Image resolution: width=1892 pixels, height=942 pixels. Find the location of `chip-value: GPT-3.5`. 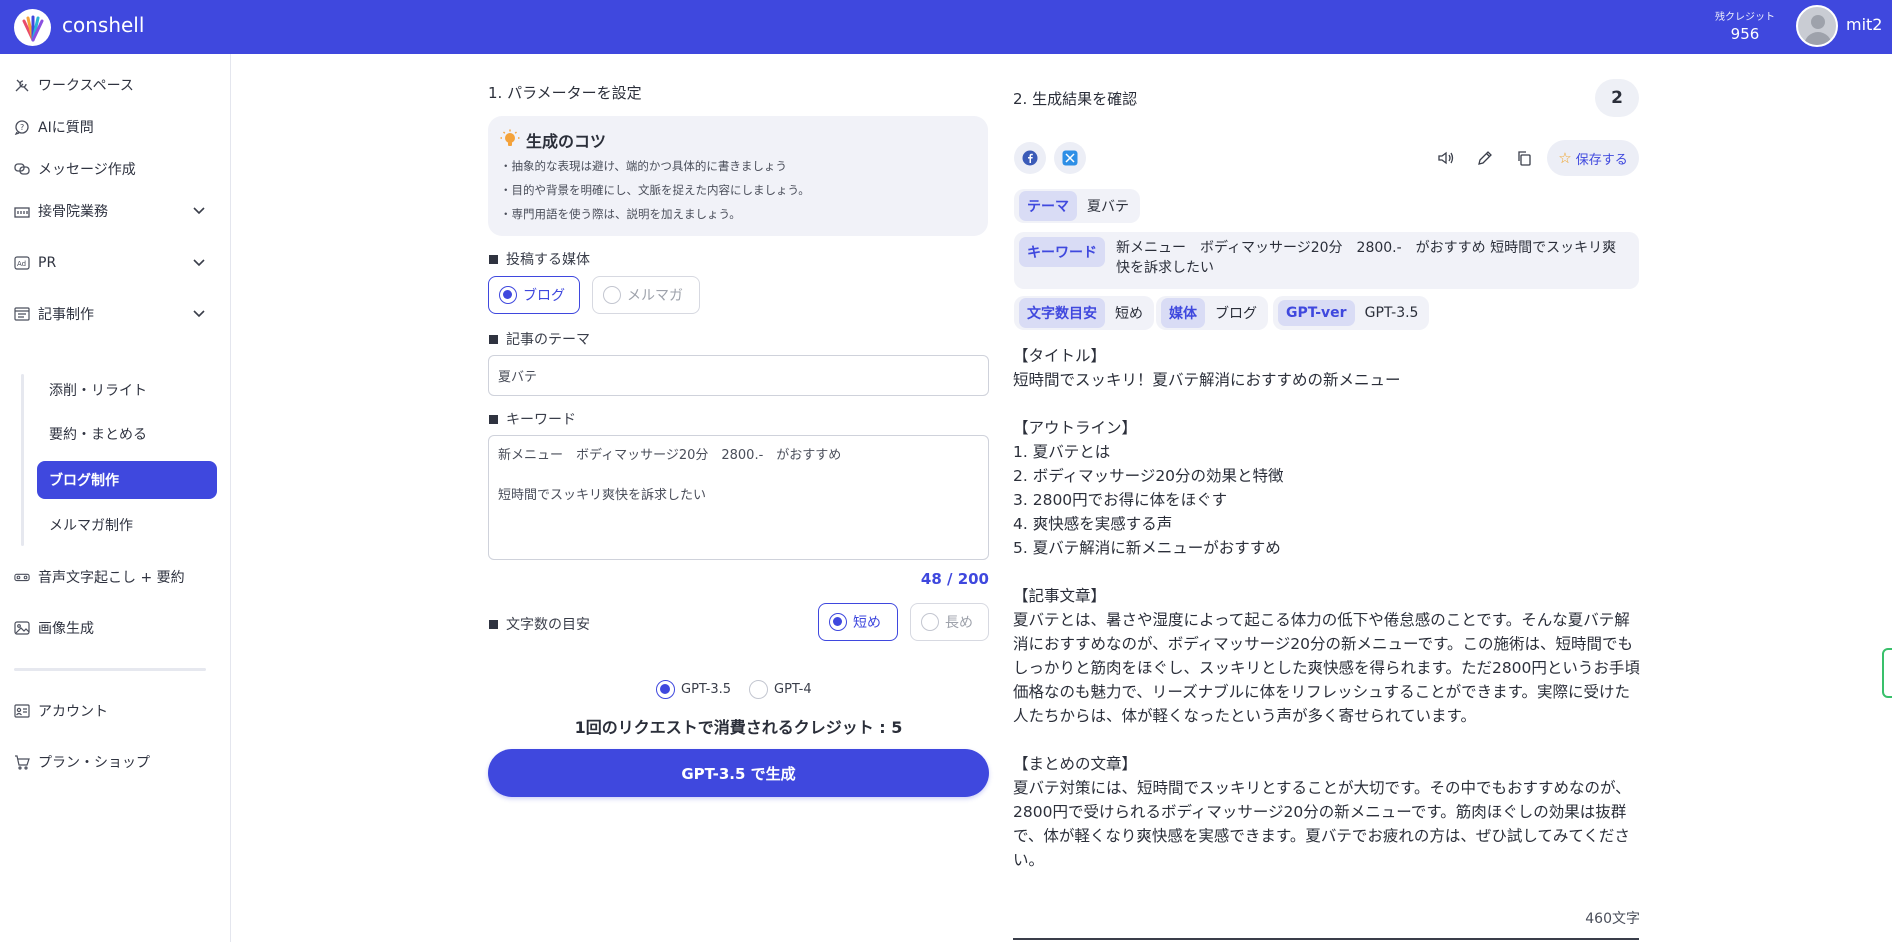

chip-value: GPT-3.5 is located at coordinates (1391, 313).